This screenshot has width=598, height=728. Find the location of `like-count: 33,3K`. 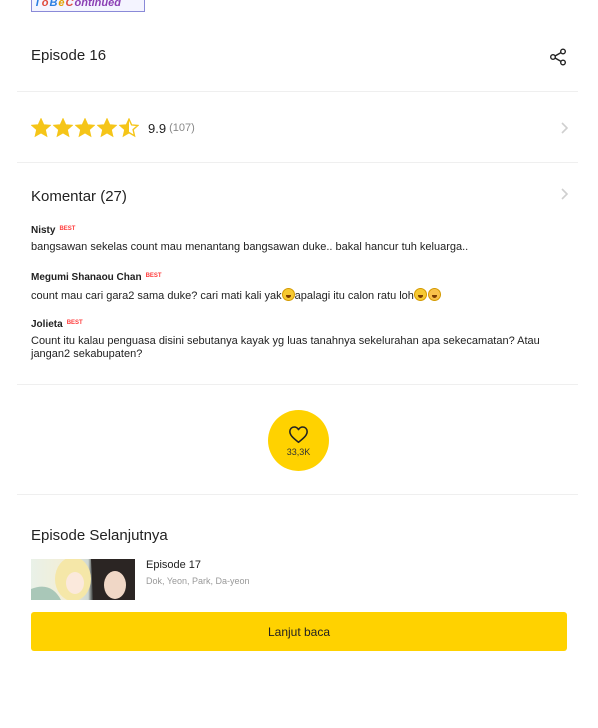

like-count: 33,3K is located at coordinates (298, 451).